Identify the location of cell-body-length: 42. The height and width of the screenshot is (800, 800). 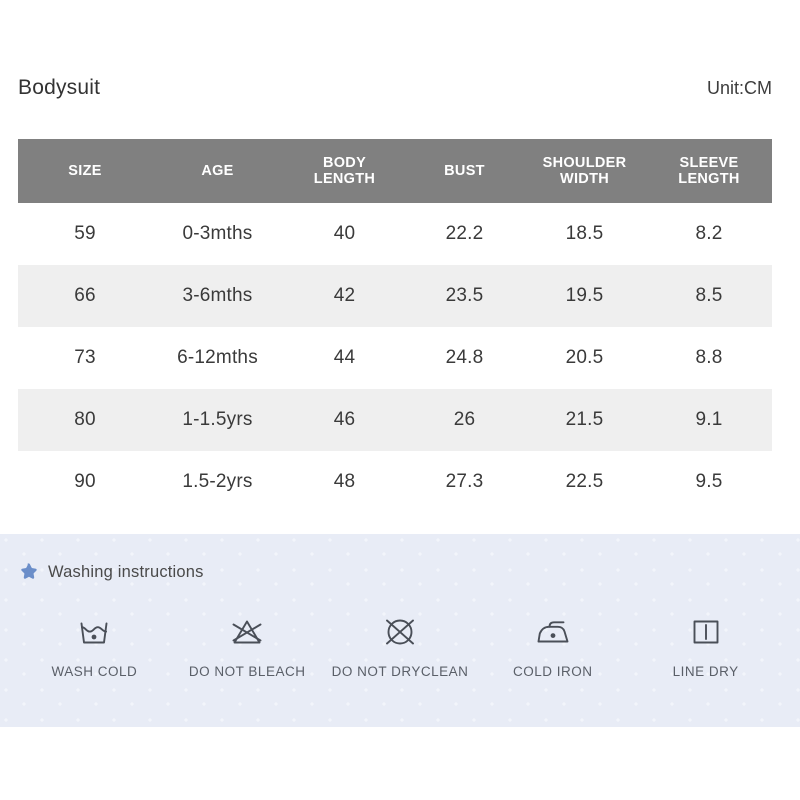
(344, 295).